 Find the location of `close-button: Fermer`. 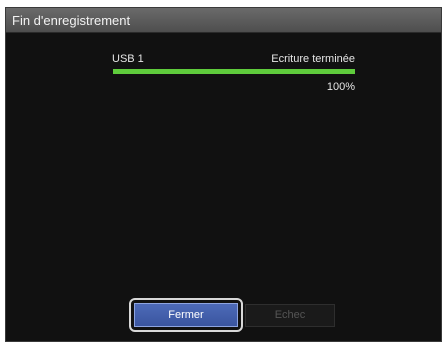

close-button: Fermer is located at coordinates (186, 315).